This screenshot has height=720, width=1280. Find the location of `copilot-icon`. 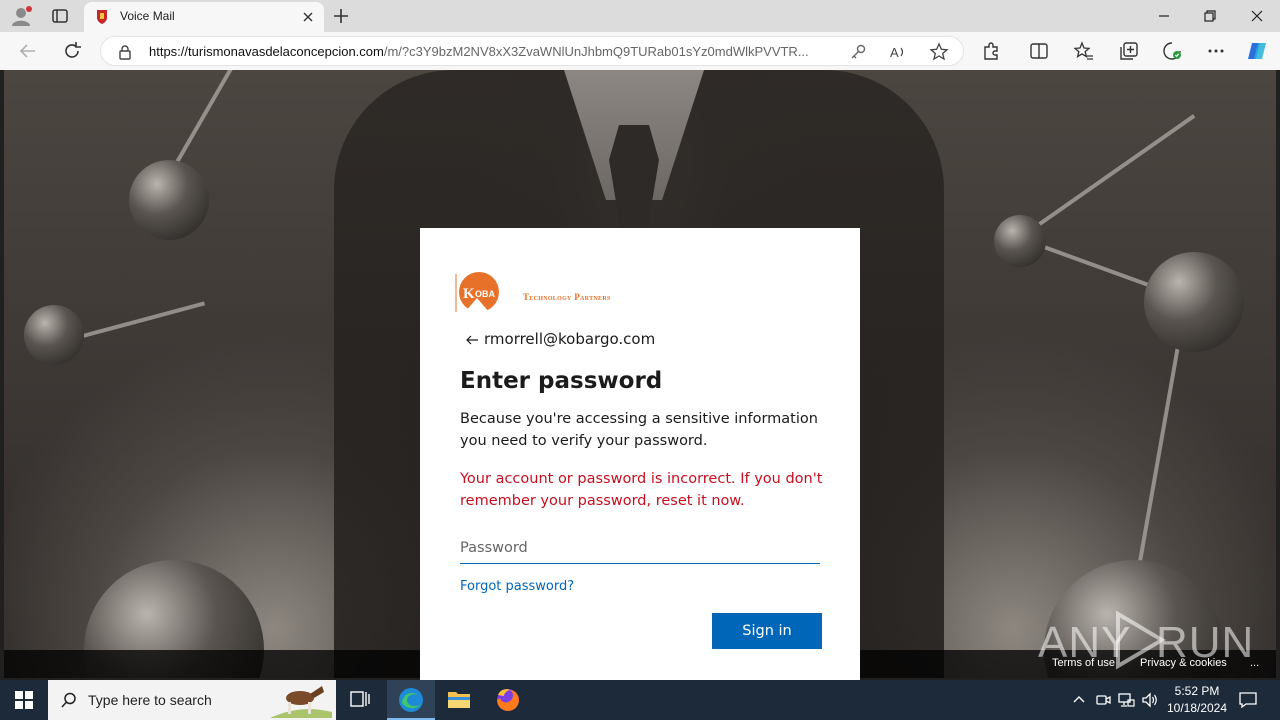

copilot-icon is located at coordinates (1257, 51).